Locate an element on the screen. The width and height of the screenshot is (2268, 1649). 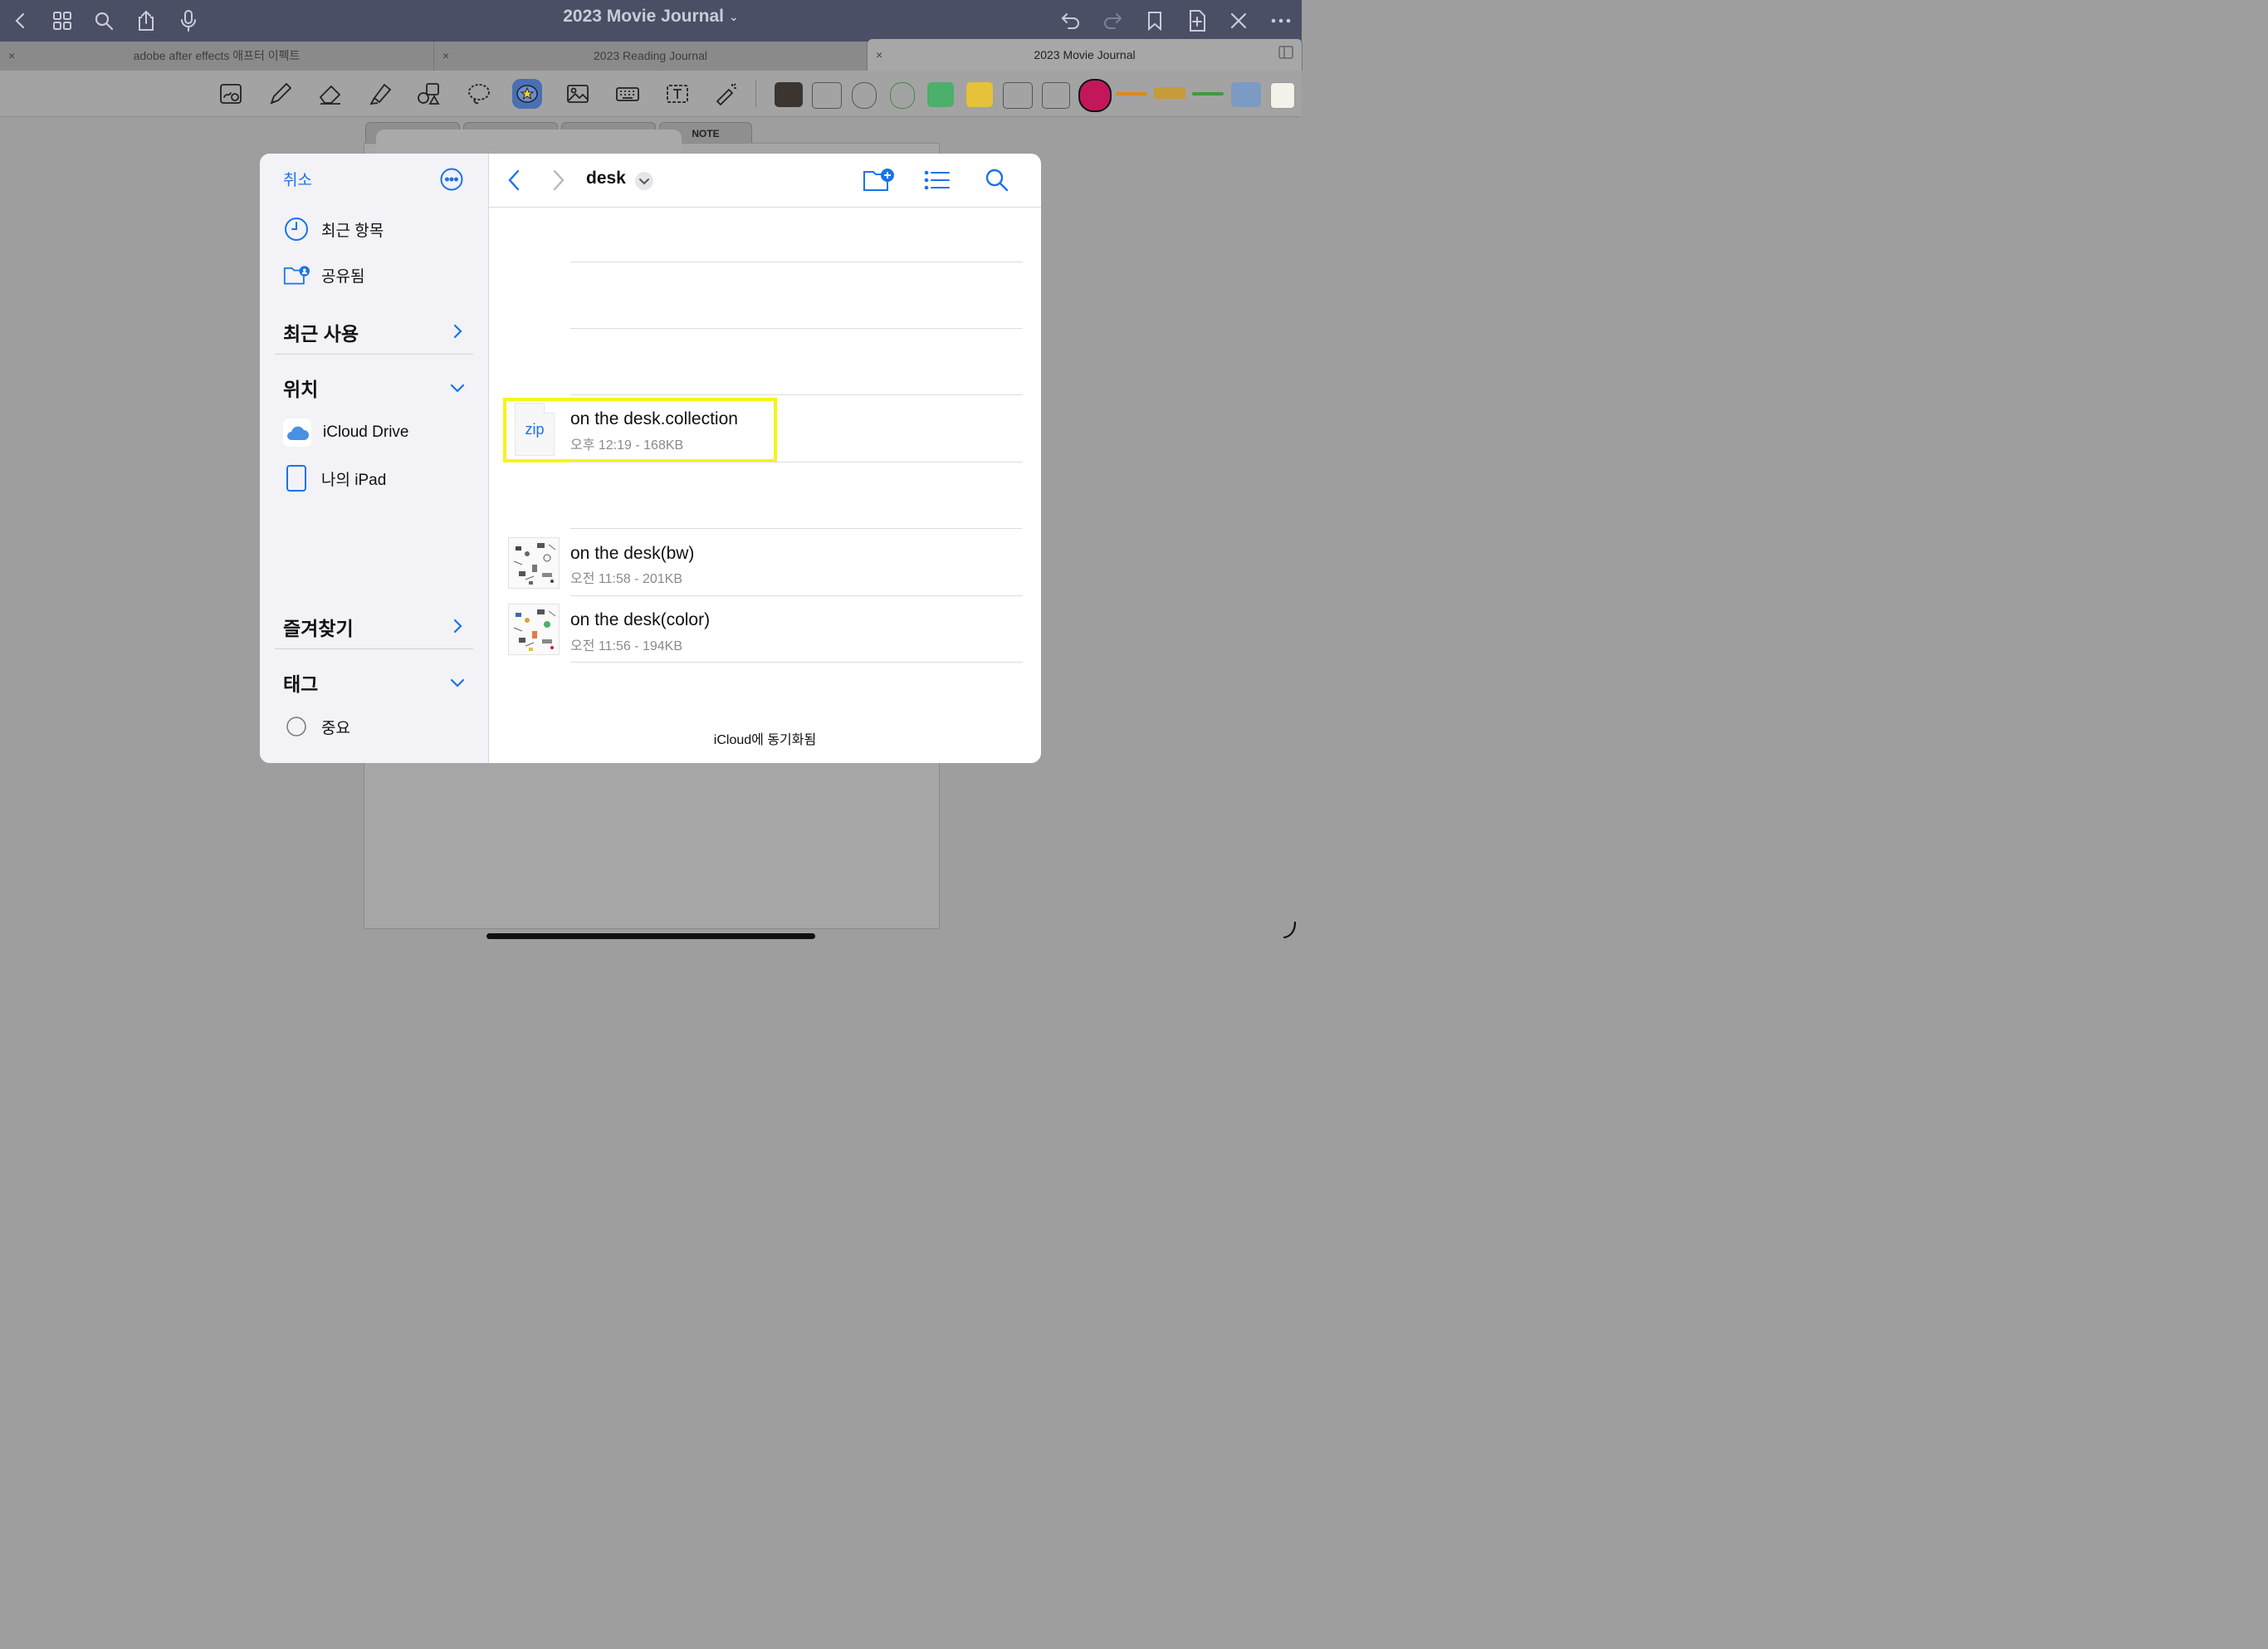
sticker-note-yellow is located at coordinates (979, 94).